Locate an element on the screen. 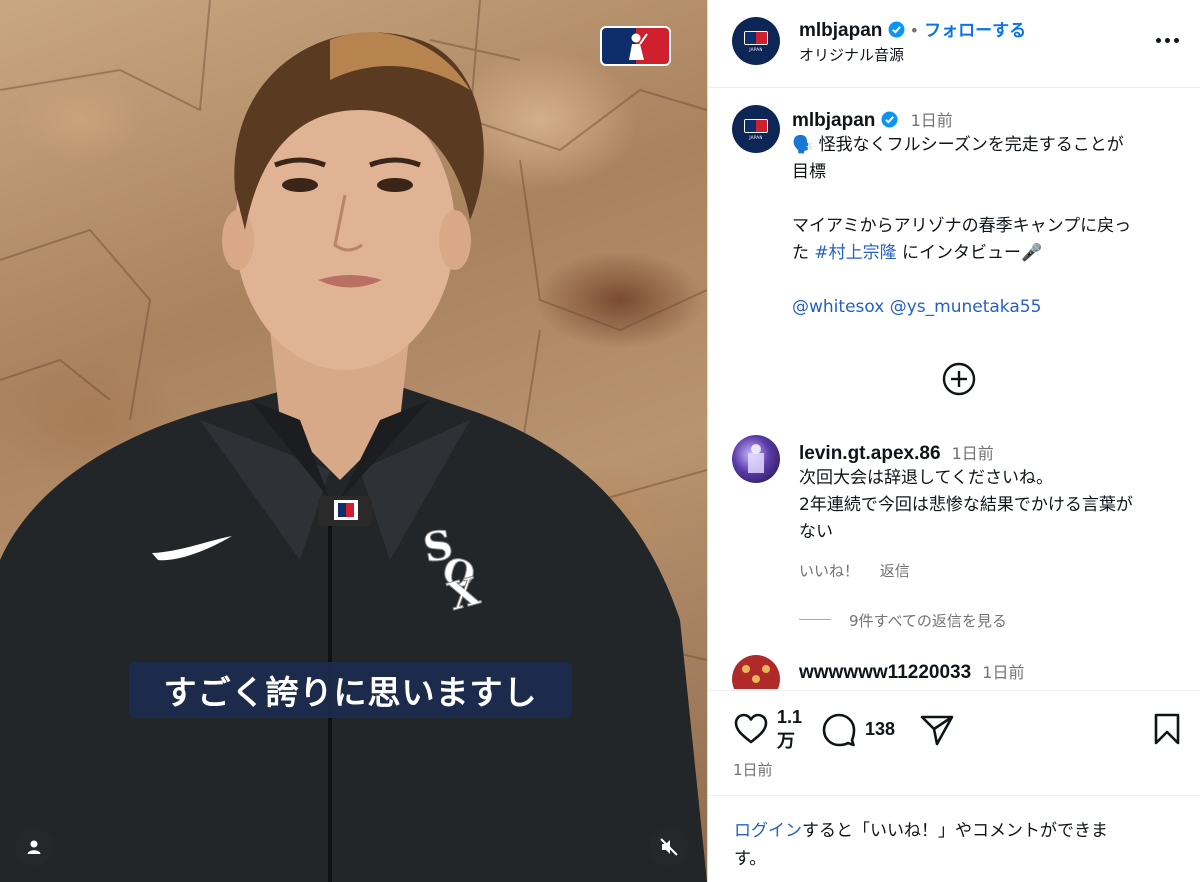 This screenshot has height=882, width=1200. author-username: mlbjapan is located at coordinates (840, 30).